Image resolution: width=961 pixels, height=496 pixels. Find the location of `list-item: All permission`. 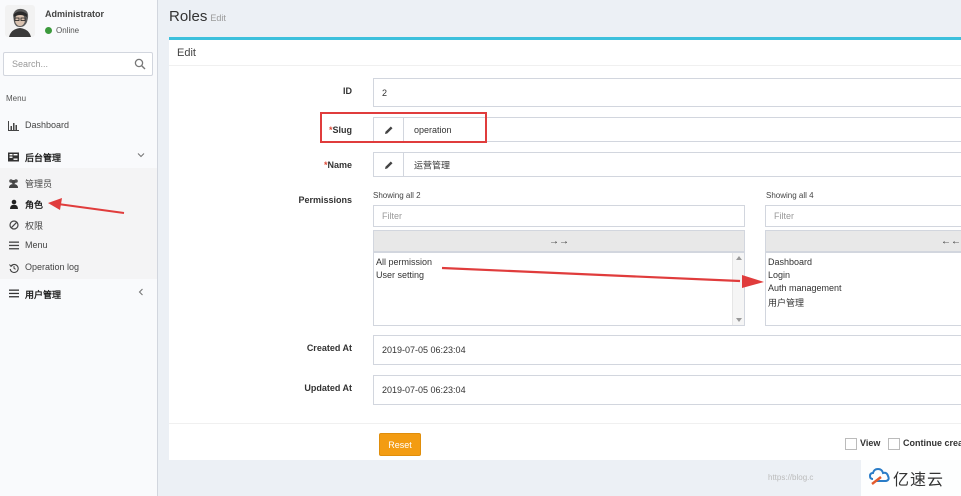

list-item: All permission is located at coordinates (404, 262).